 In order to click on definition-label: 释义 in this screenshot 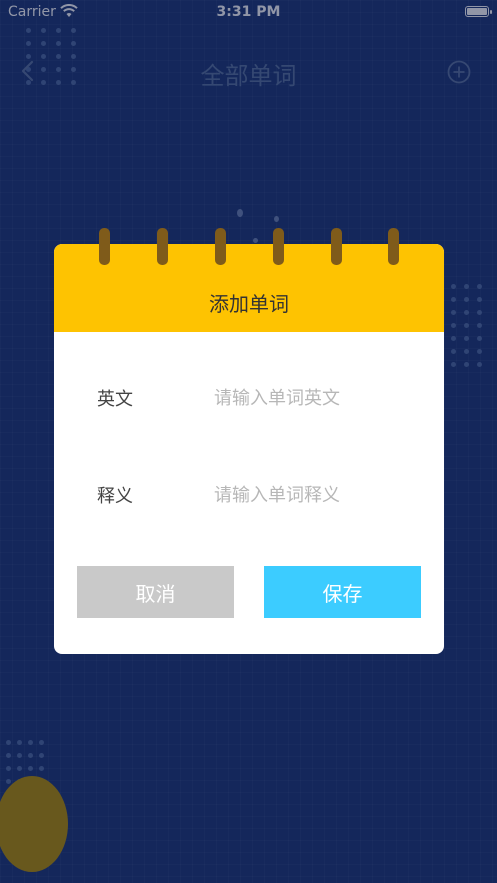, I will do `click(115, 496)`.